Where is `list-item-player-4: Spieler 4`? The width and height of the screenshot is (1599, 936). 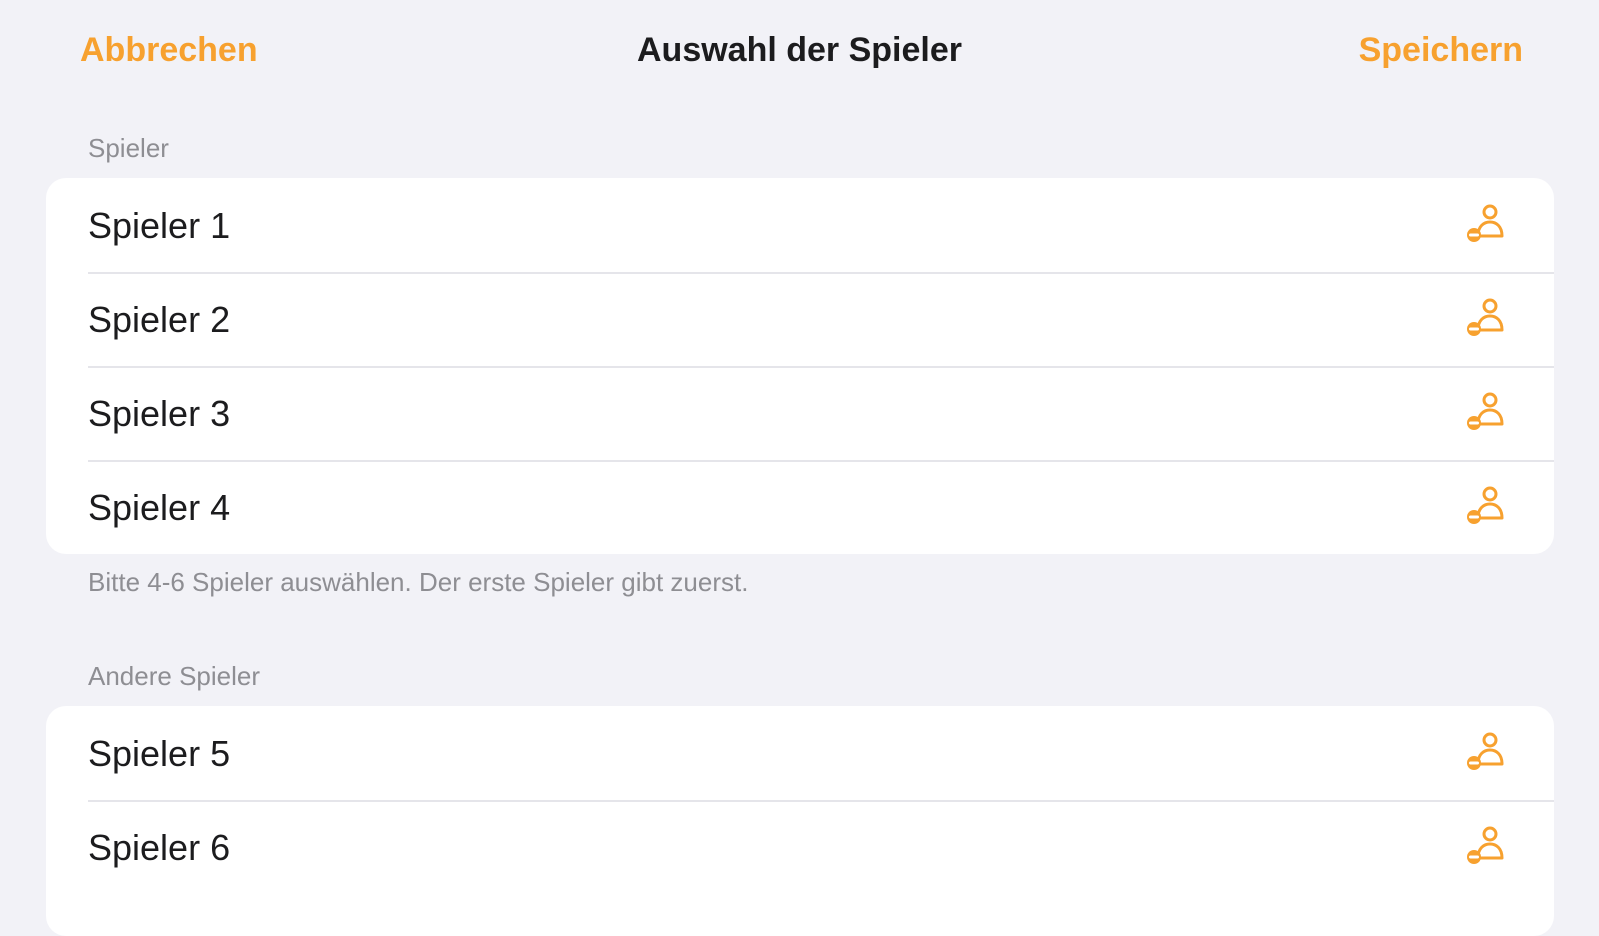
list-item-player-4: Spieler 4 is located at coordinates (800, 507).